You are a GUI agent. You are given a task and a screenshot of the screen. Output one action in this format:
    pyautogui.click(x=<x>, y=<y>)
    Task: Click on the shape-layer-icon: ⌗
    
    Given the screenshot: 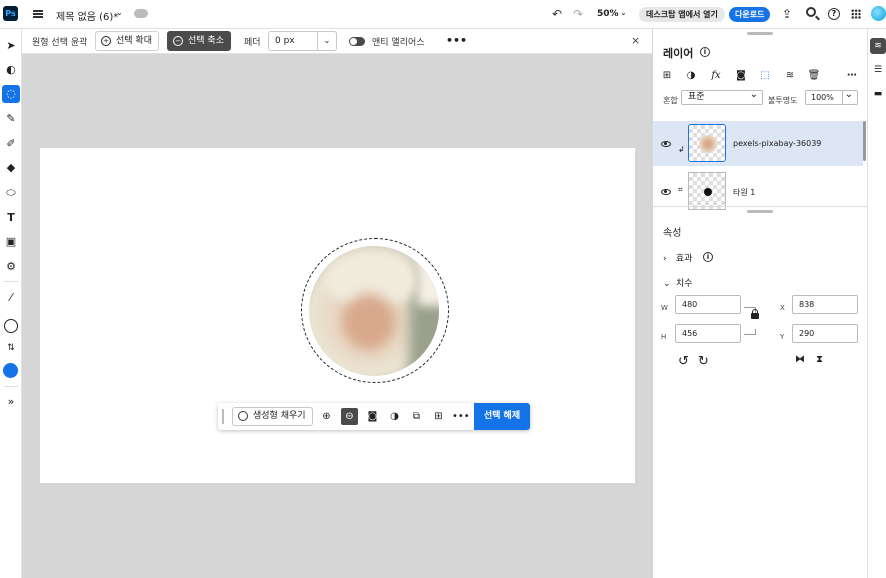 What is the action you would take?
    pyautogui.click(x=680, y=189)
    